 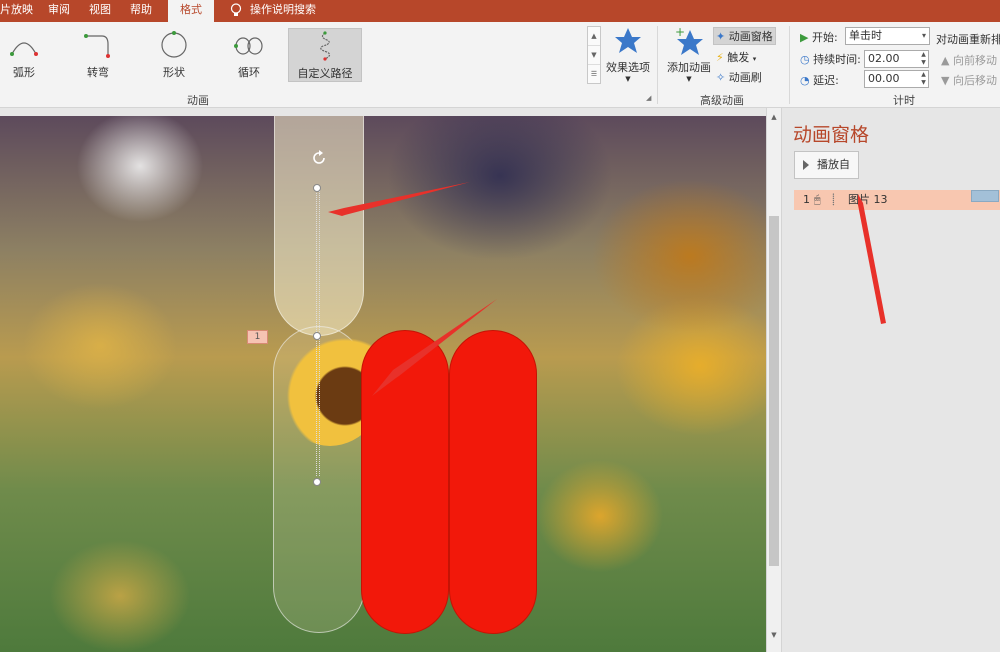 What do you see at coordinates (174, 44) in the screenshot?
I see `shape-path-icon` at bounding box center [174, 44].